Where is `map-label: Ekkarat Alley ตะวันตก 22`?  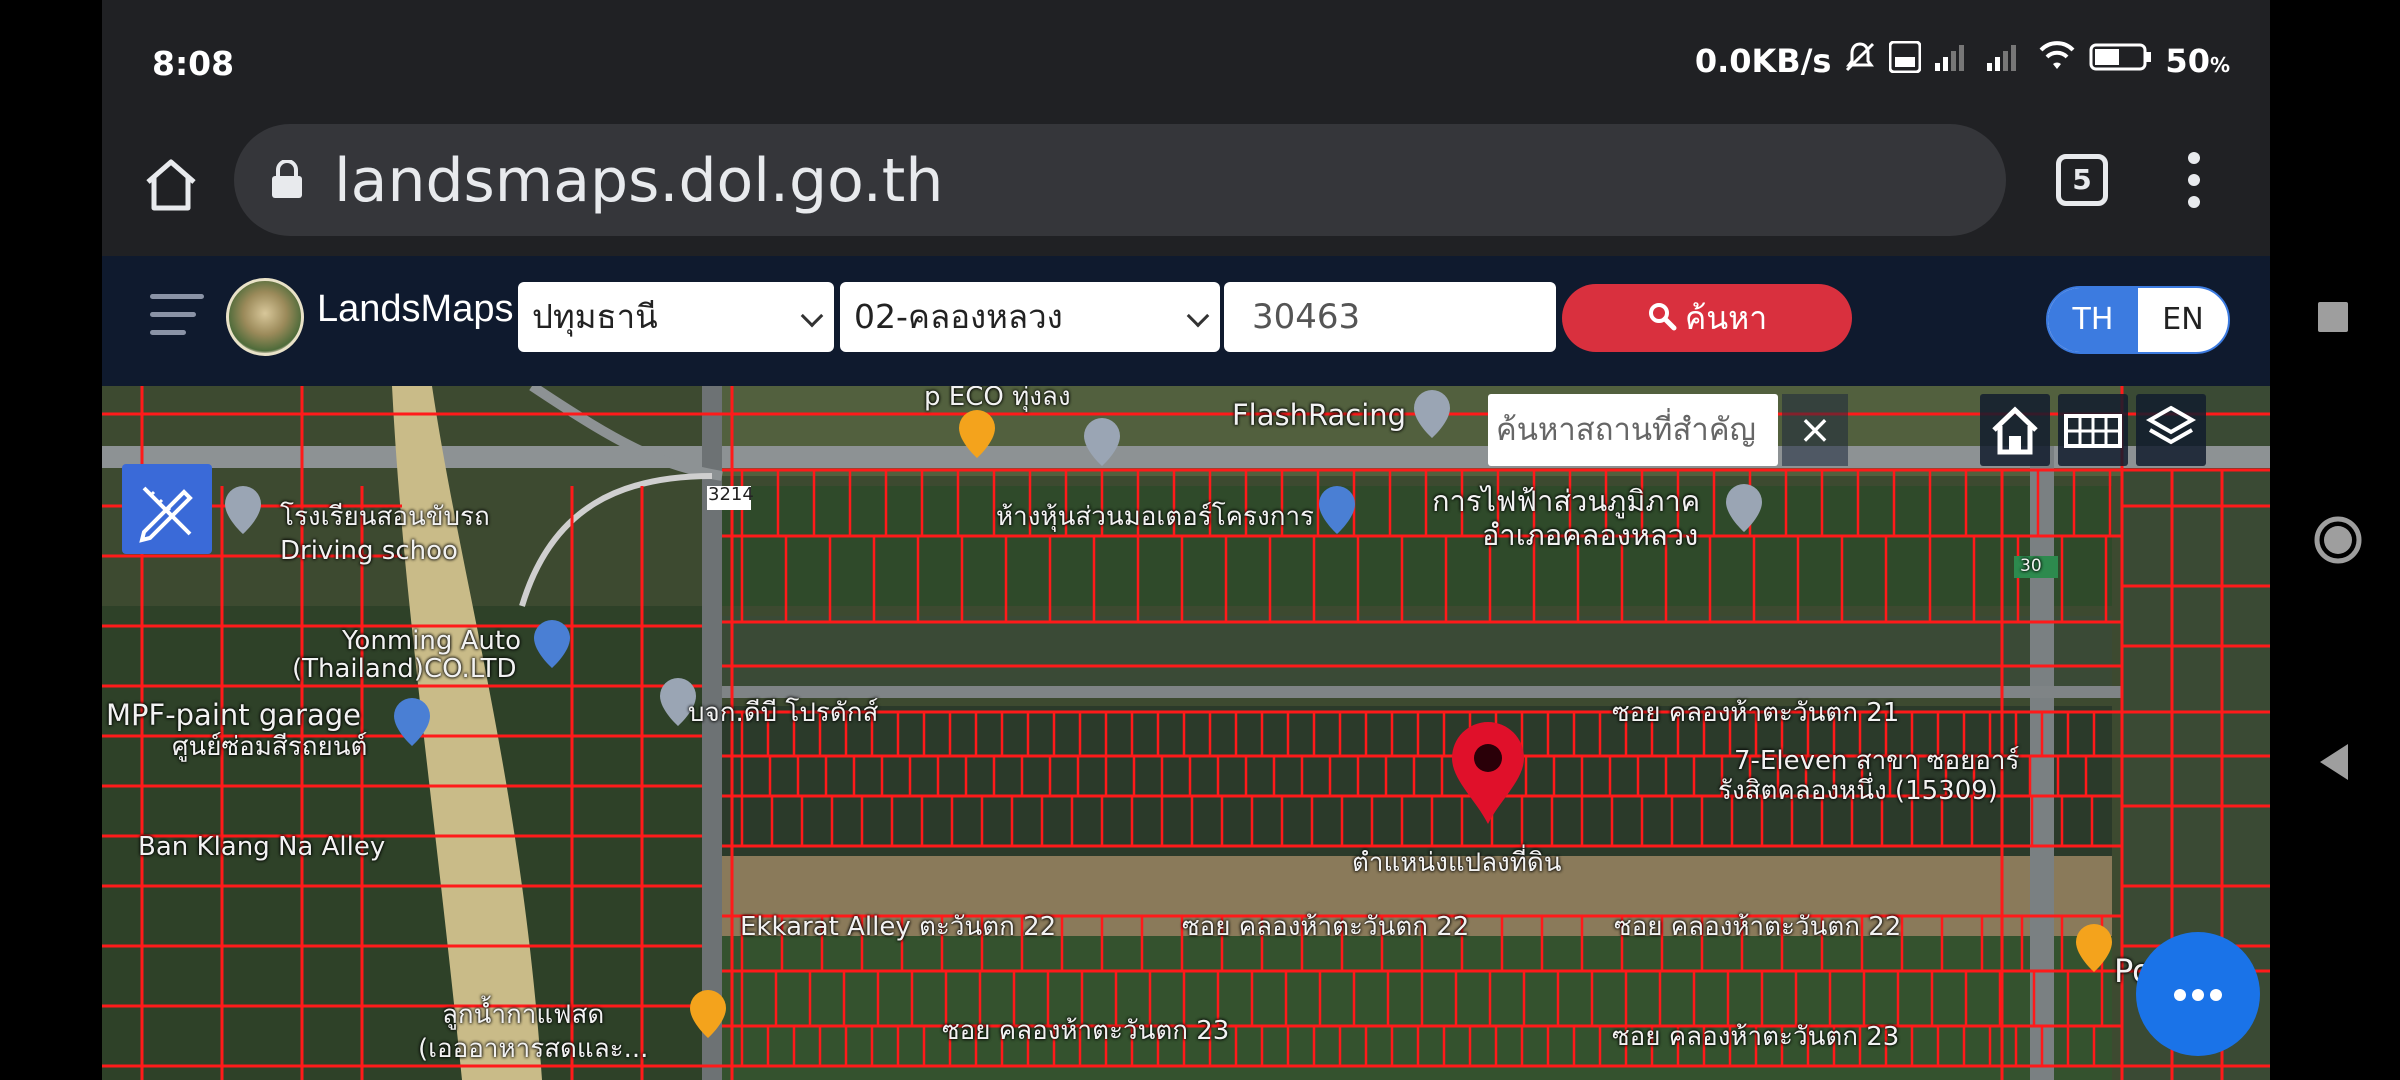
map-label: Ekkarat Alley ตะวันตก 22 is located at coordinates (898, 927).